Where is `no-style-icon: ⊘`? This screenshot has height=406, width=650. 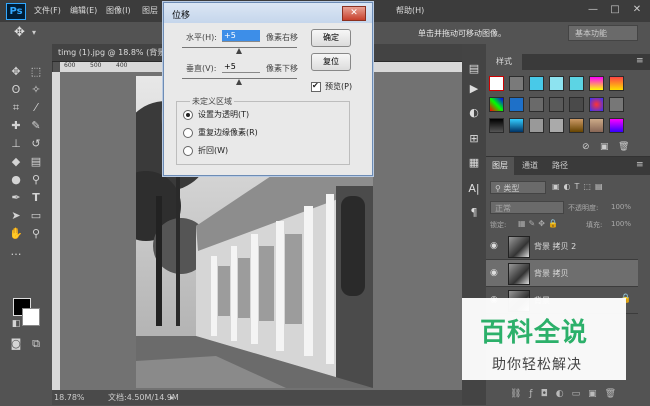
no-style-icon: ⊘ is located at coordinates (586, 147).